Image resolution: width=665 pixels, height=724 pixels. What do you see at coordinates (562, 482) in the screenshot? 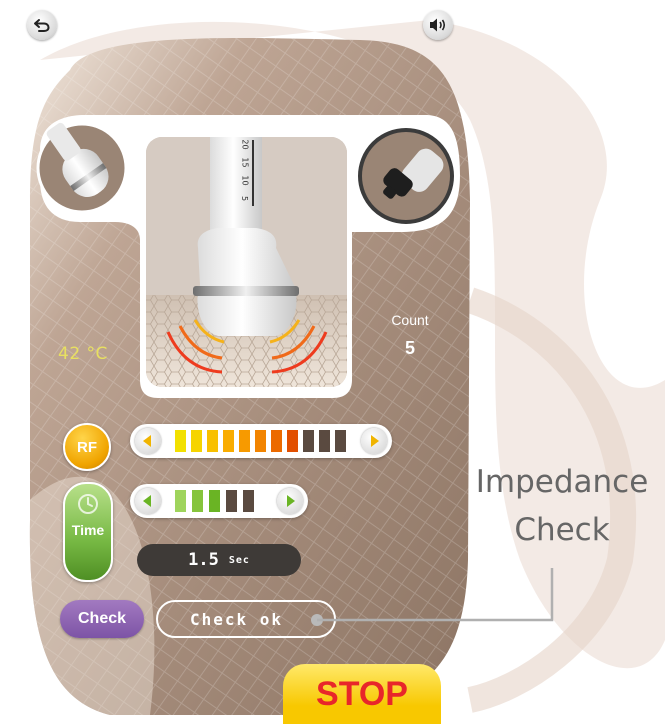
I see `annotation-line-1: Impedance` at bounding box center [562, 482].